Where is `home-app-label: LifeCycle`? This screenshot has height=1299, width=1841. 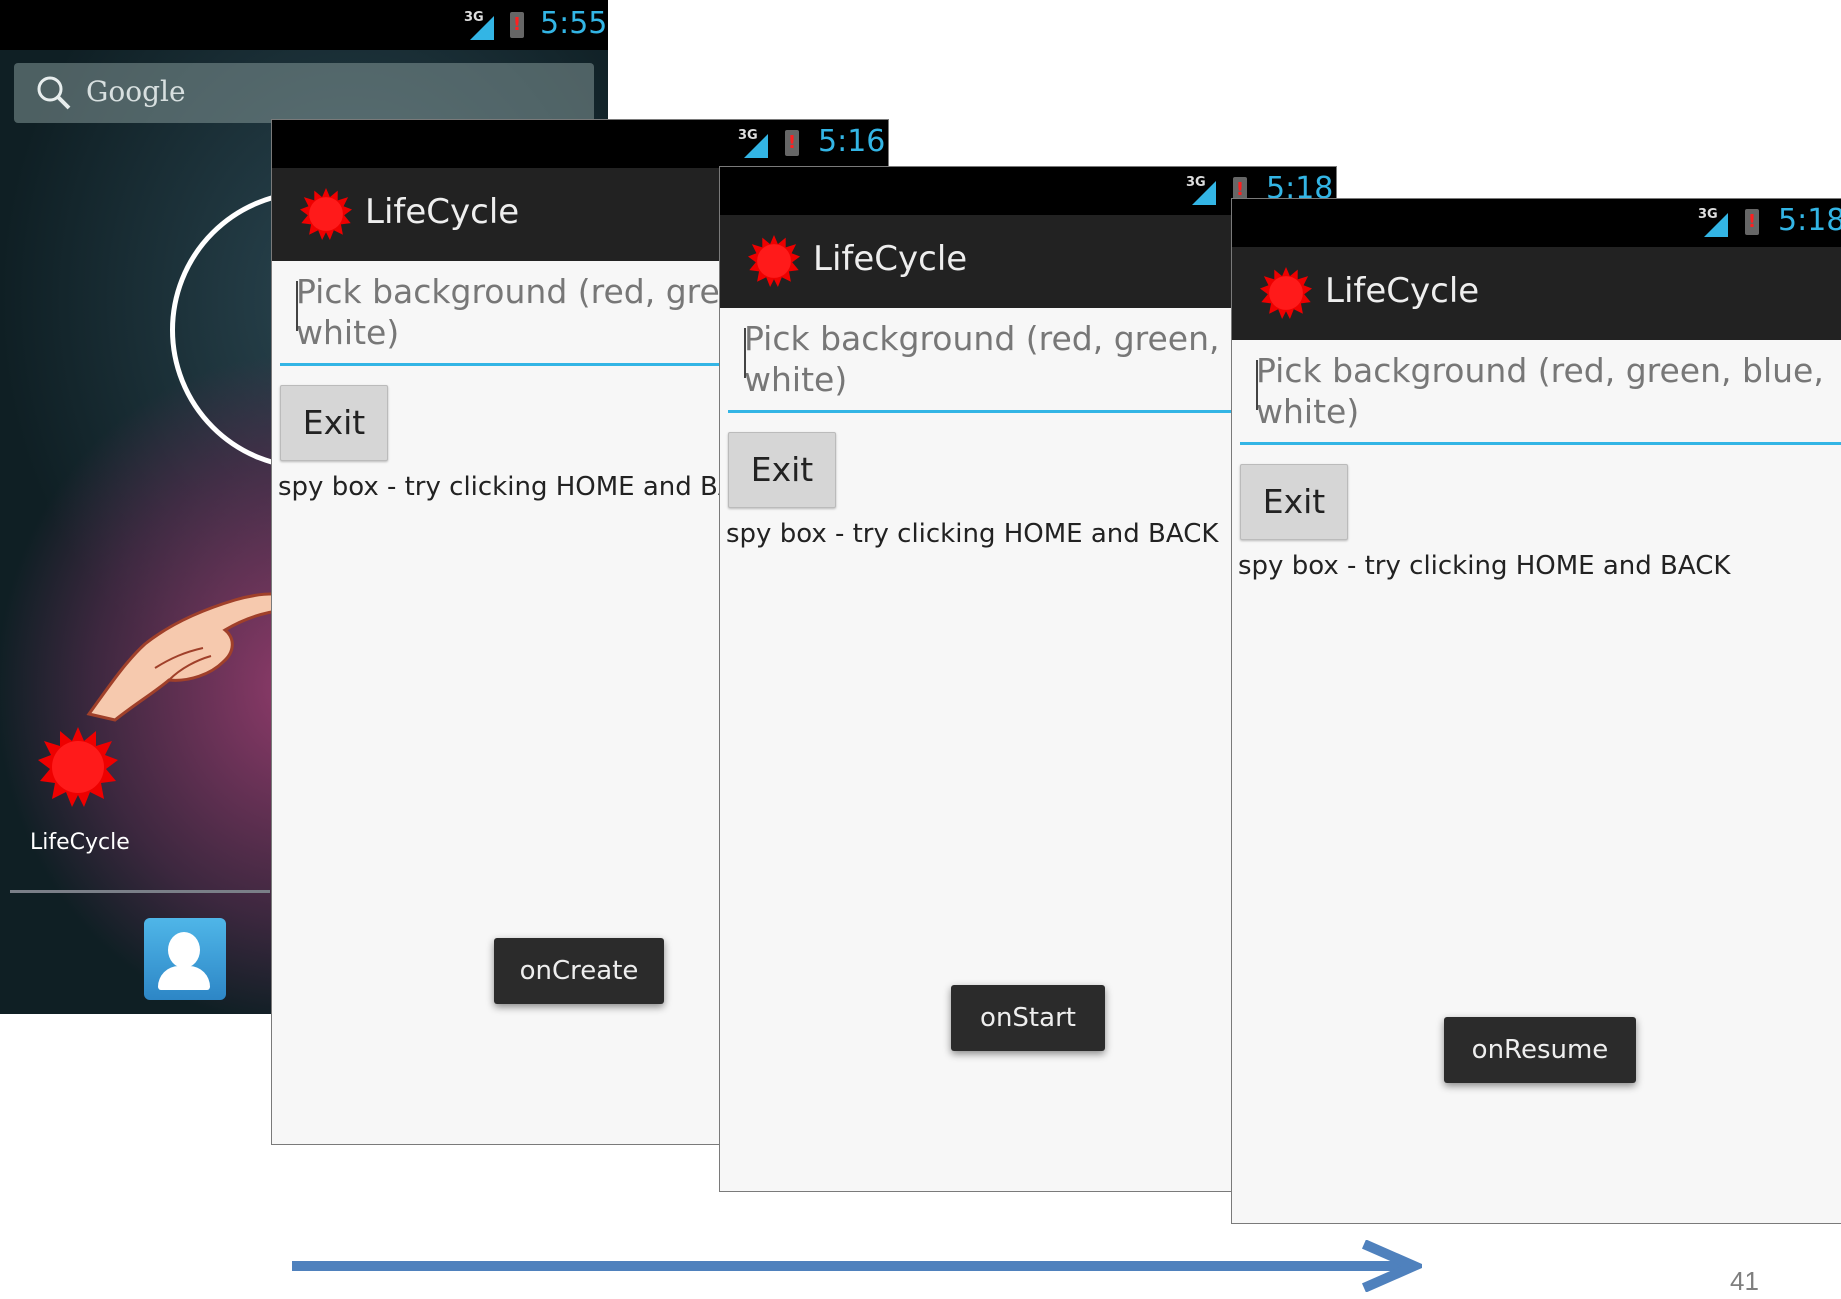
home-app-label: LifeCycle is located at coordinates (80, 842).